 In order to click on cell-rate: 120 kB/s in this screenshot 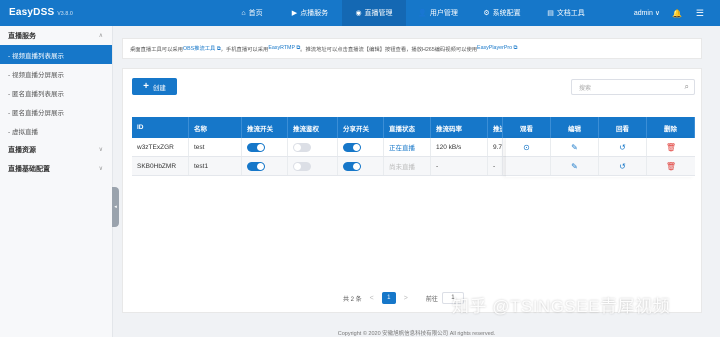, I will do `click(459, 147)`.